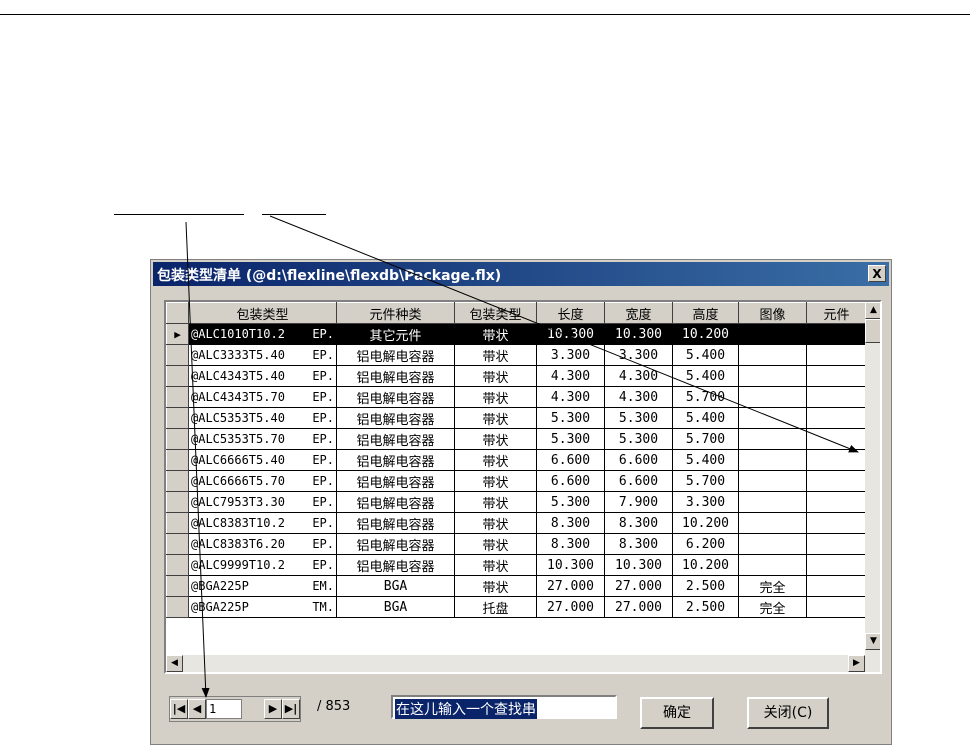 The image size is (970, 747). Describe the element at coordinates (262, 460) in the screenshot. I see `package-cell: @ALC6666T5.40 EP.` at that location.